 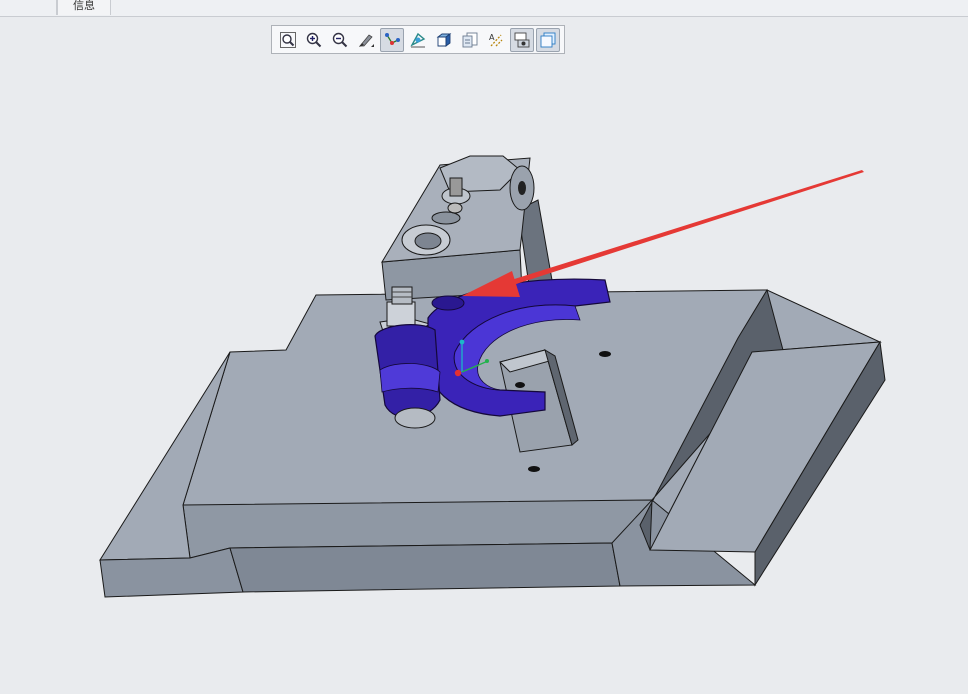 What do you see at coordinates (84, 7) in the screenshot?
I see `tab-info: 信息` at bounding box center [84, 7].